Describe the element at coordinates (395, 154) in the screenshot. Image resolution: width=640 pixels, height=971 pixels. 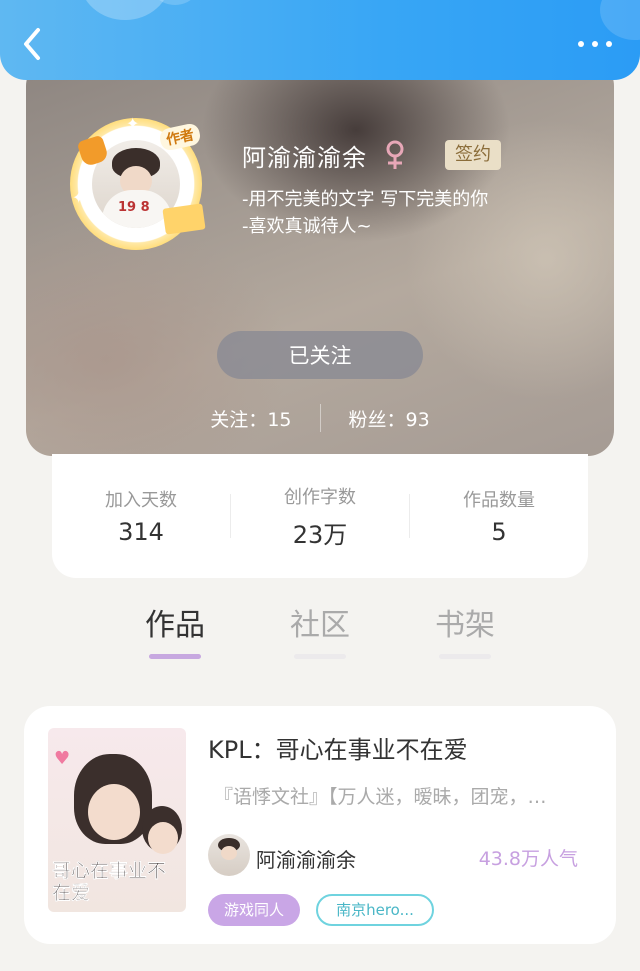
I see `female-icon` at that location.